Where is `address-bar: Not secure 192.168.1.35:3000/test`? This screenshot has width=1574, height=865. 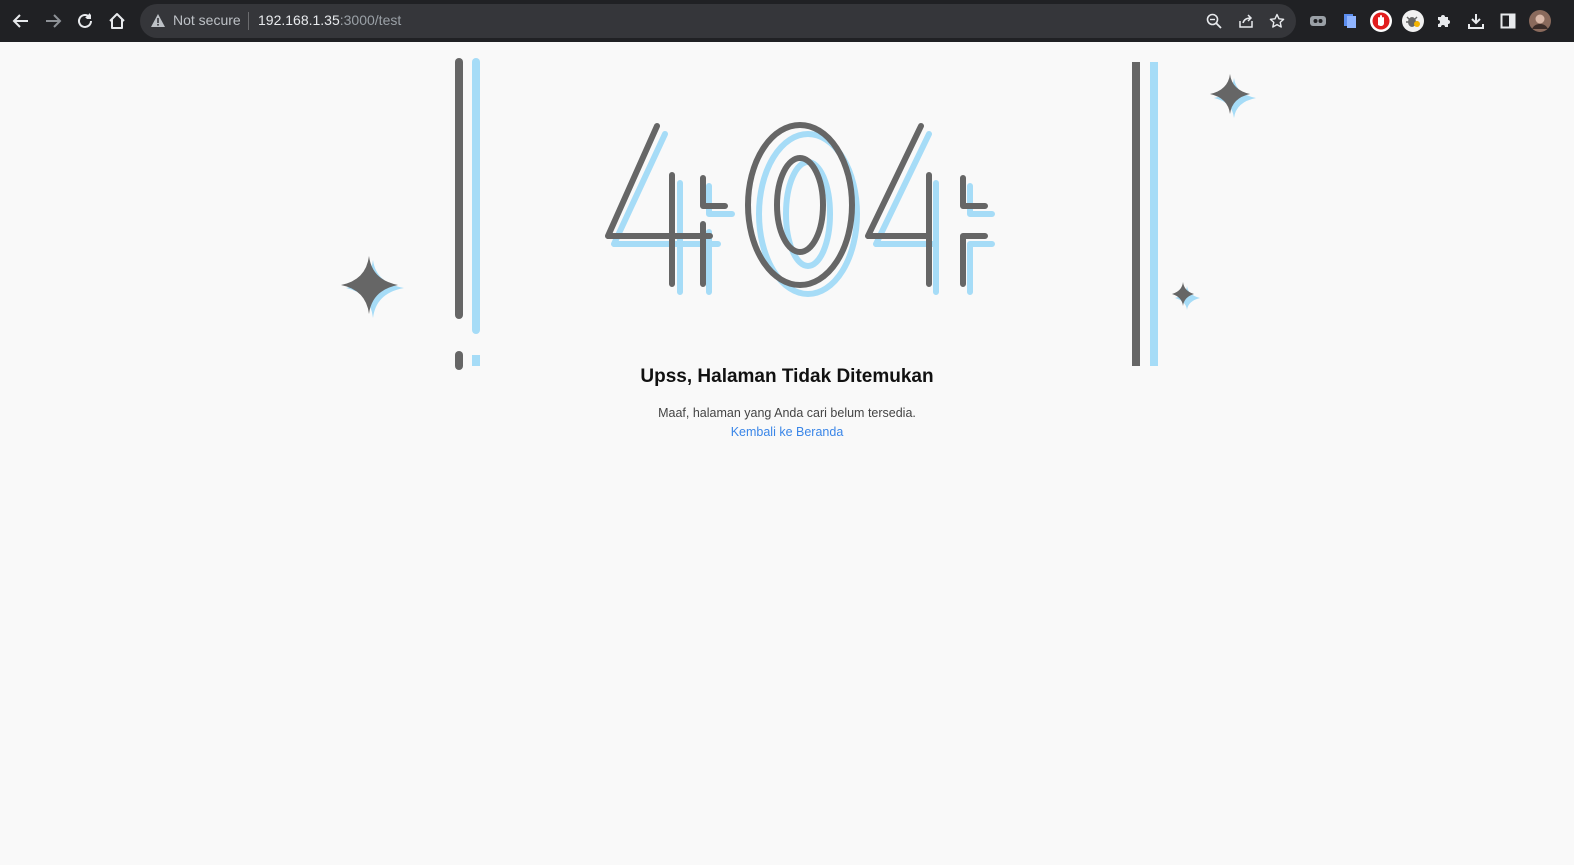
address-bar: Not secure 192.168.1.35:3000/test is located at coordinates (718, 21).